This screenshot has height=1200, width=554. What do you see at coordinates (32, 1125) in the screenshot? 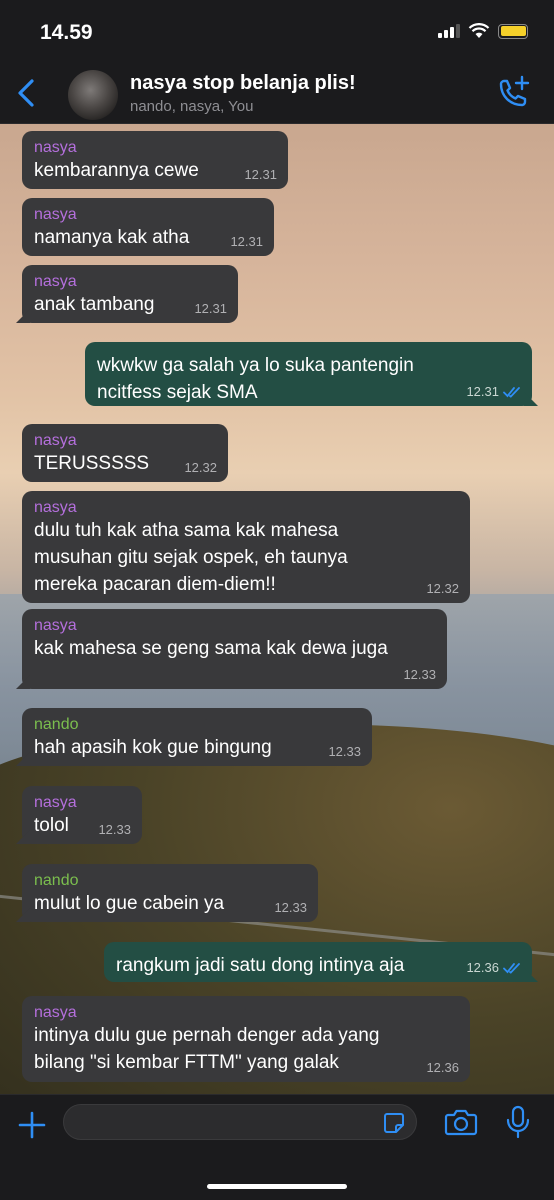
I see `plus-icon` at bounding box center [32, 1125].